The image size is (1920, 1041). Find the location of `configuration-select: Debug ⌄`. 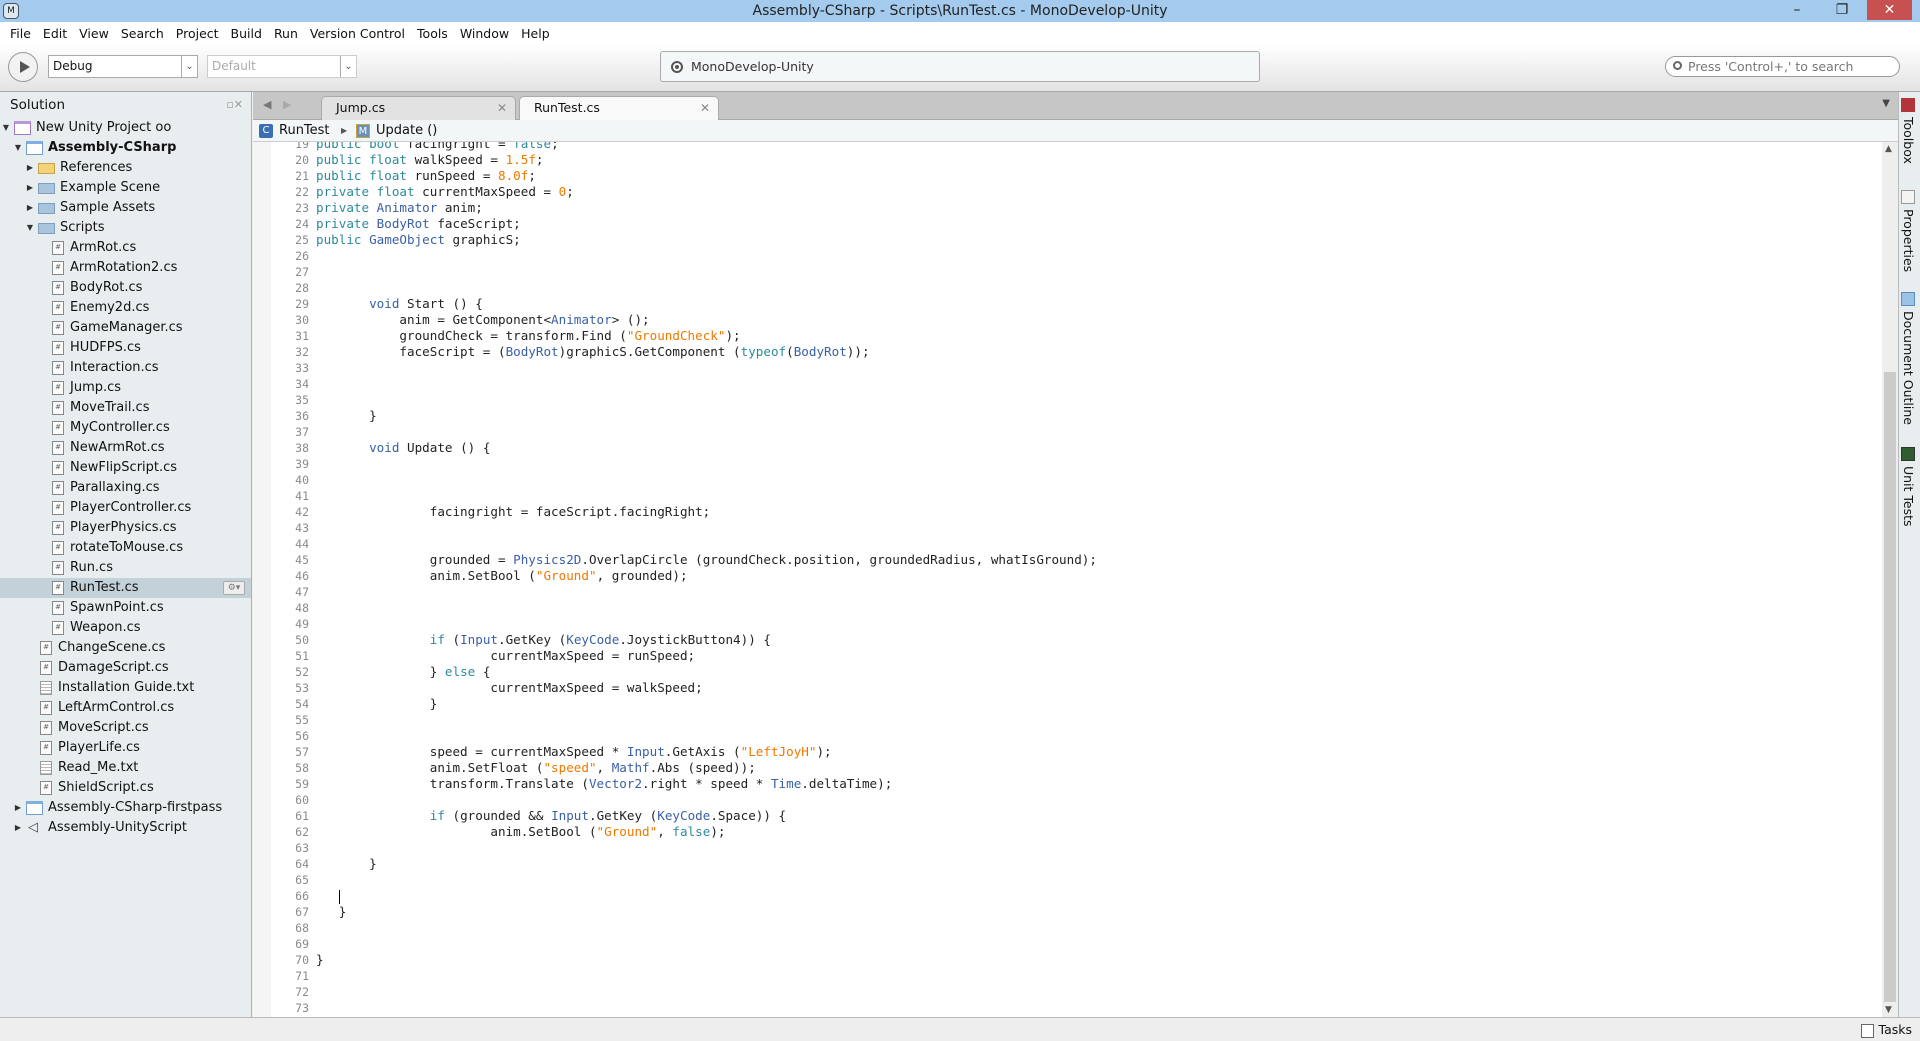

configuration-select: Debug ⌄ is located at coordinates (123, 66).